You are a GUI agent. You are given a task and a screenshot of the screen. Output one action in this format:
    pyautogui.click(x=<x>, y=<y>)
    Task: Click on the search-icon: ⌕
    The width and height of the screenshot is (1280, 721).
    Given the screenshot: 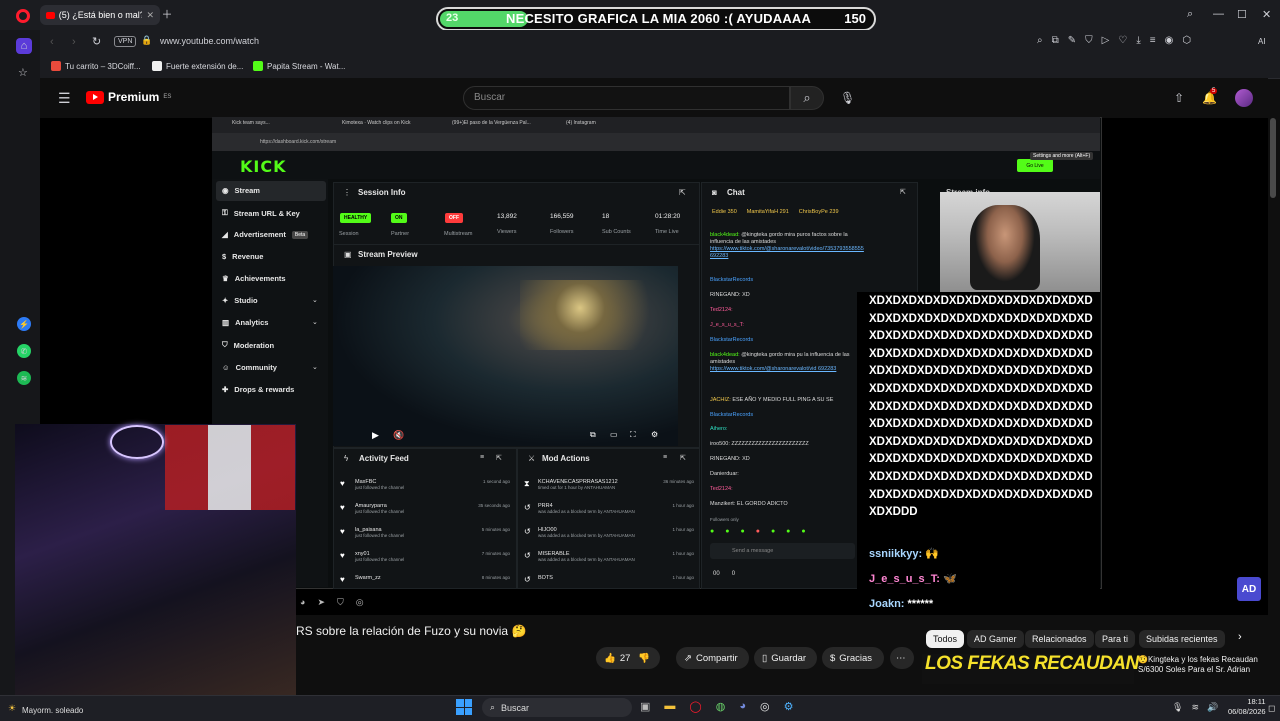 What is the action you would take?
    pyautogui.click(x=1190, y=14)
    